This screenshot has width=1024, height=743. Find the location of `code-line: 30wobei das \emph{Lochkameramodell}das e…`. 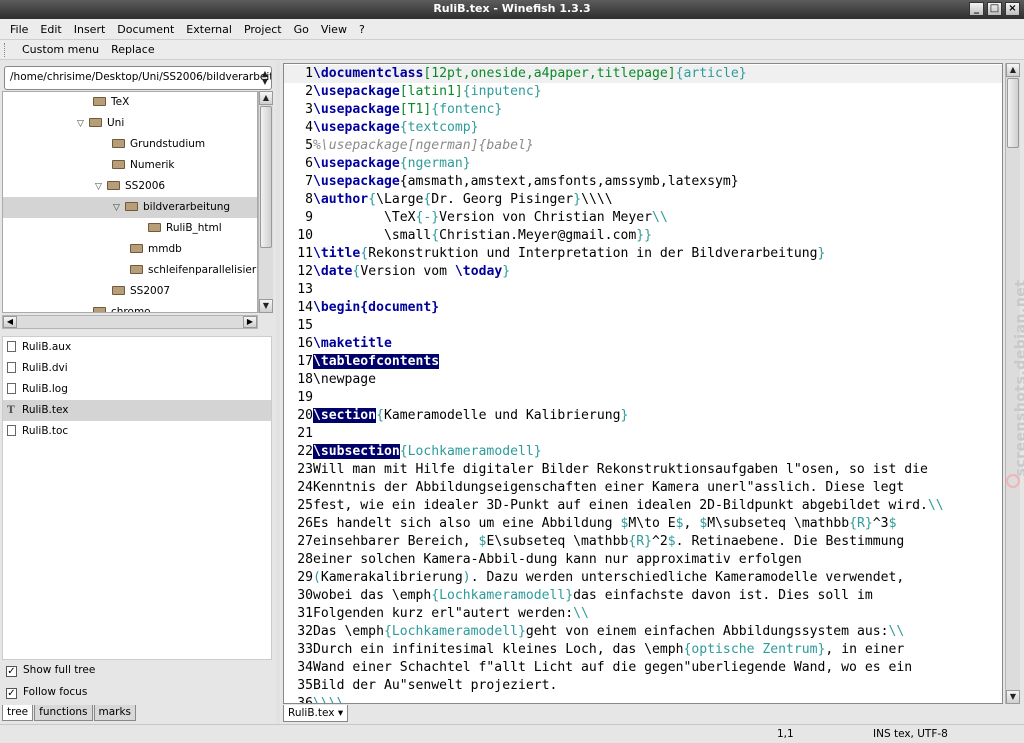

code-line: 30wobei das \emph{Lochkameramodell}das e… is located at coordinates (643, 596).